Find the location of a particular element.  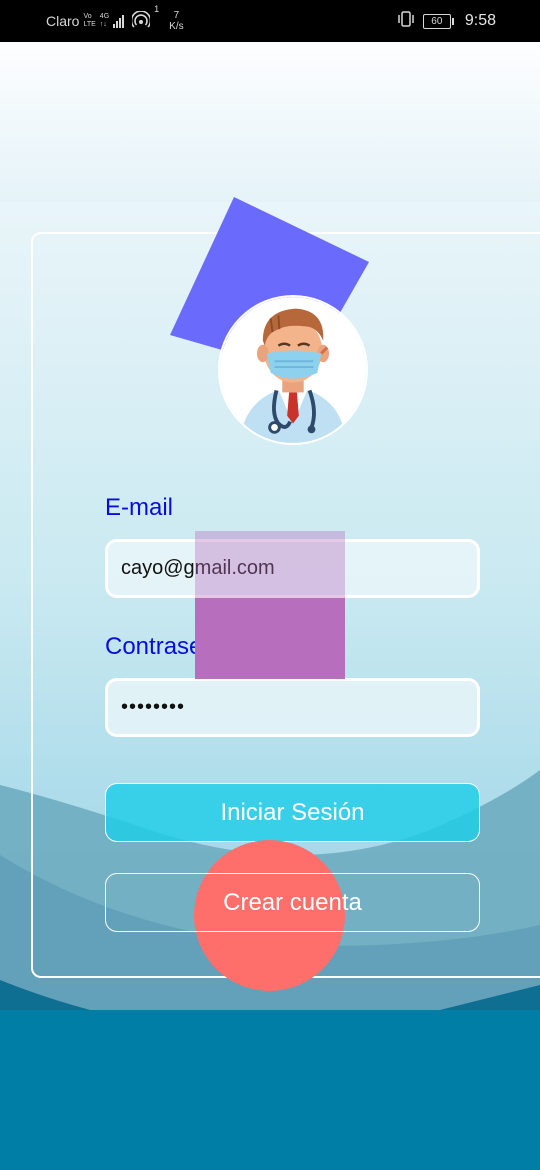

create-account-button: Crear cuenta is located at coordinates (292, 902).